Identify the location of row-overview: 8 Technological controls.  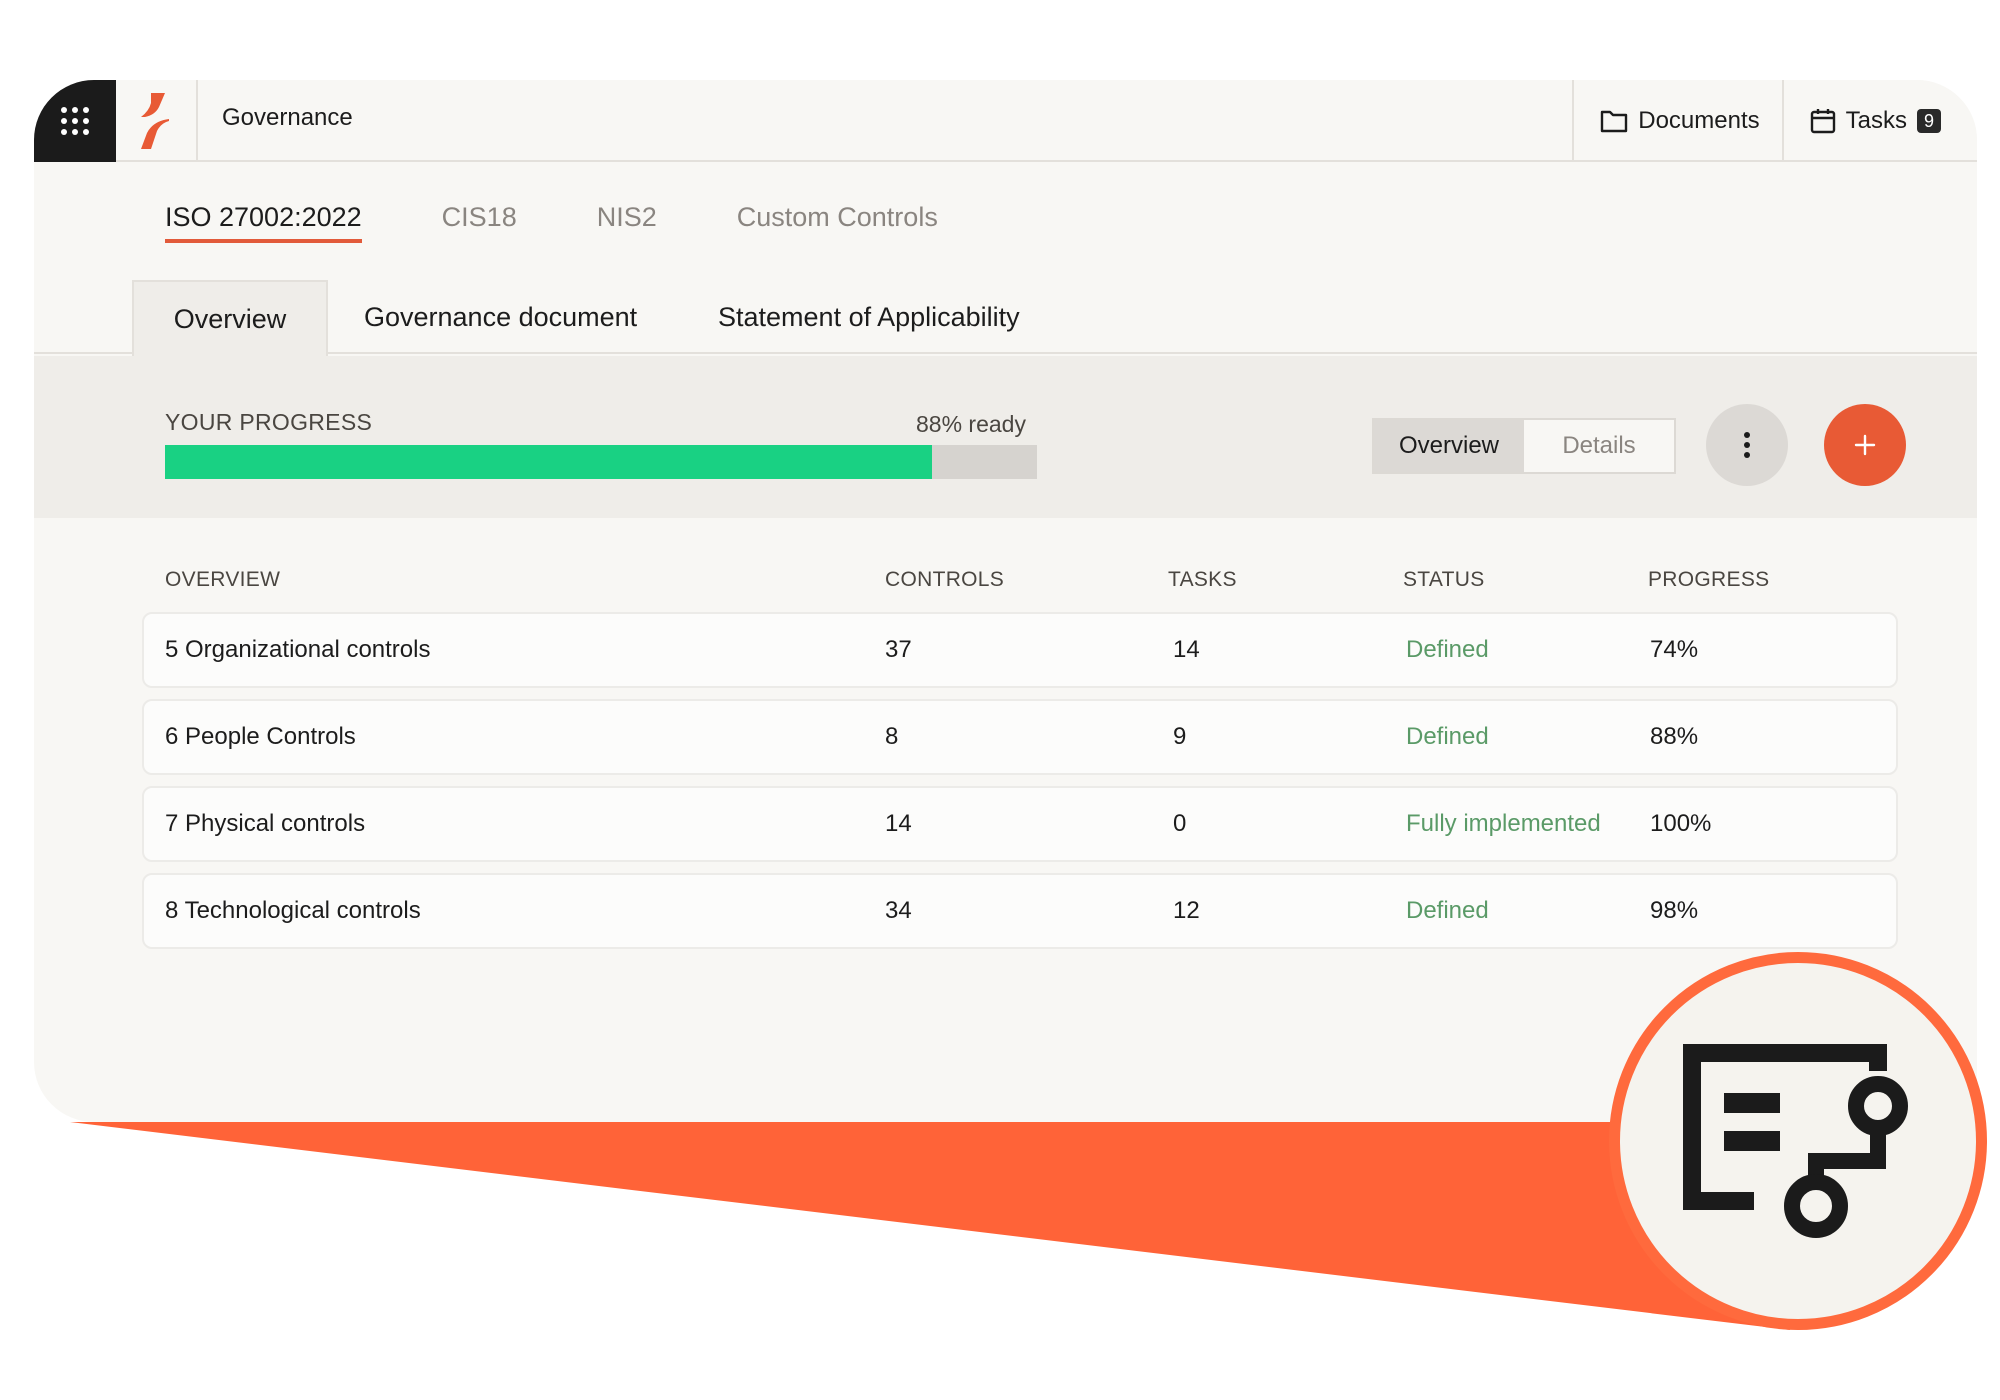
(293, 910).